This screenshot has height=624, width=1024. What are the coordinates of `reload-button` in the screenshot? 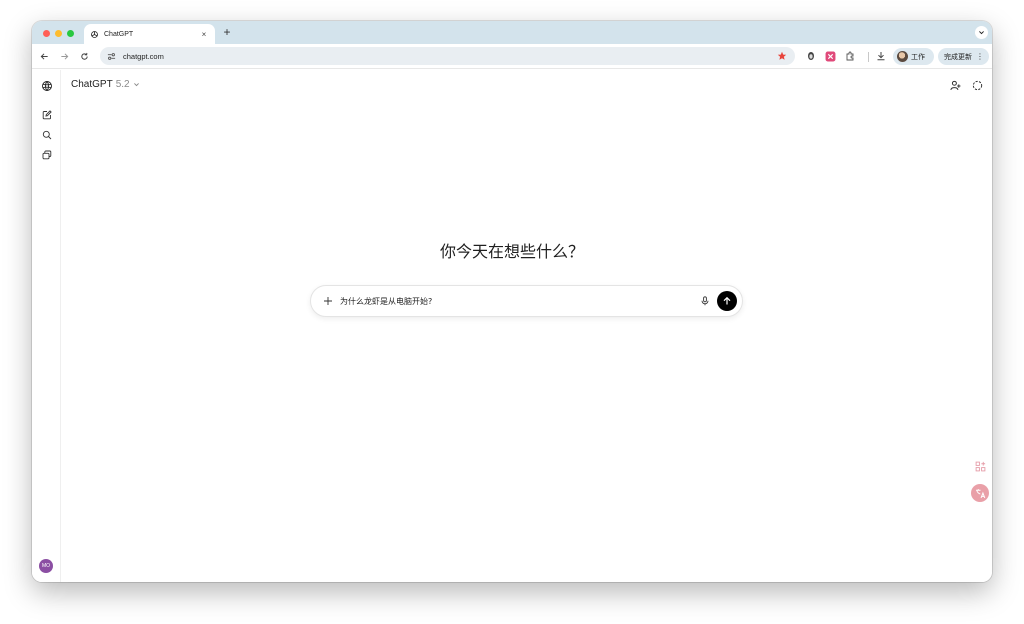 It's located at (84, 56).